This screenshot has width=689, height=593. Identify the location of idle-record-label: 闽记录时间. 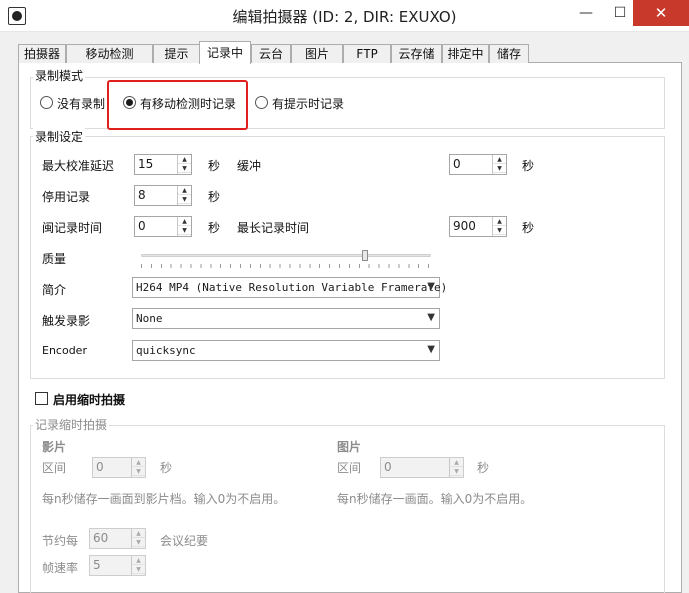
(72, 228).